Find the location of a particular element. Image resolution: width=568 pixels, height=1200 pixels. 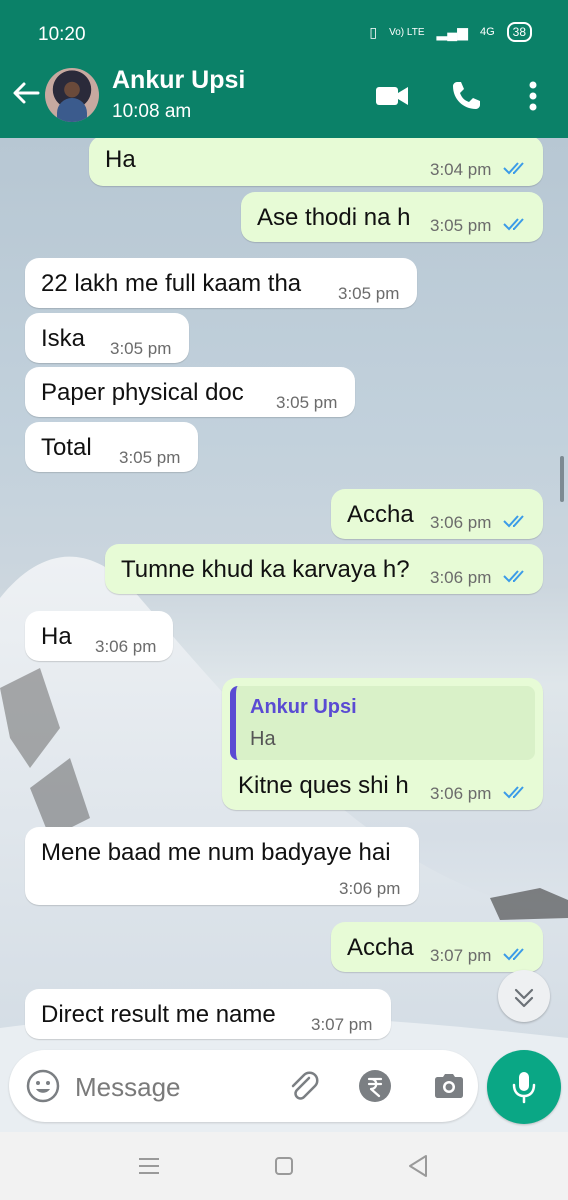

message-bubble-outgoing: Accha 3:06 pm is located at coordinates (437, 514).